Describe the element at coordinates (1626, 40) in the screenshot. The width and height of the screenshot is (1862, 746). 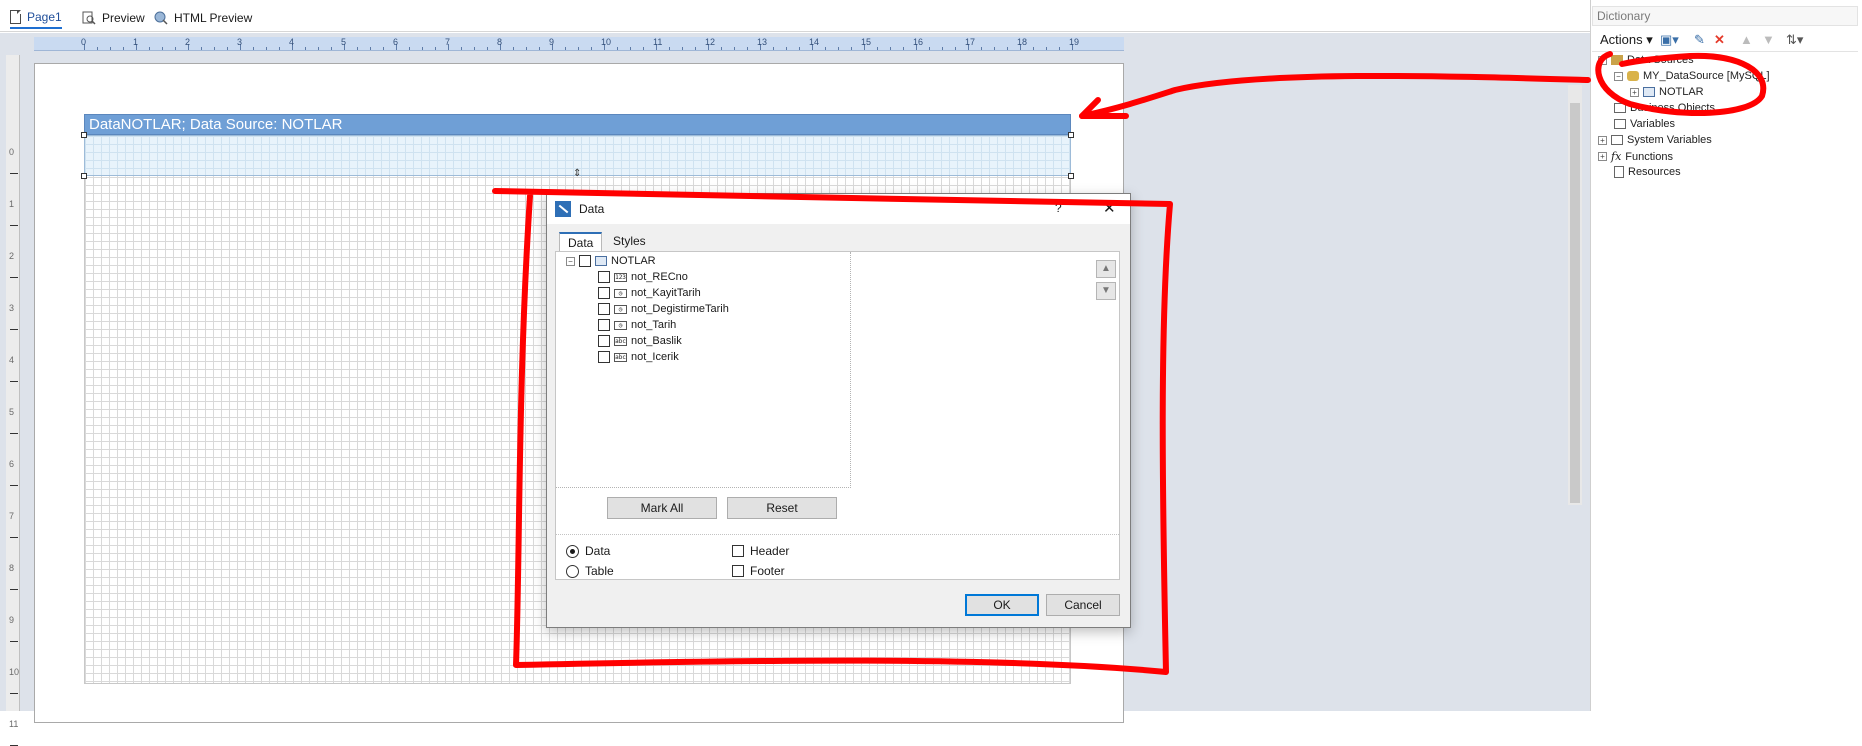
I see `actions-dropdown: Actions ▾` at that location.